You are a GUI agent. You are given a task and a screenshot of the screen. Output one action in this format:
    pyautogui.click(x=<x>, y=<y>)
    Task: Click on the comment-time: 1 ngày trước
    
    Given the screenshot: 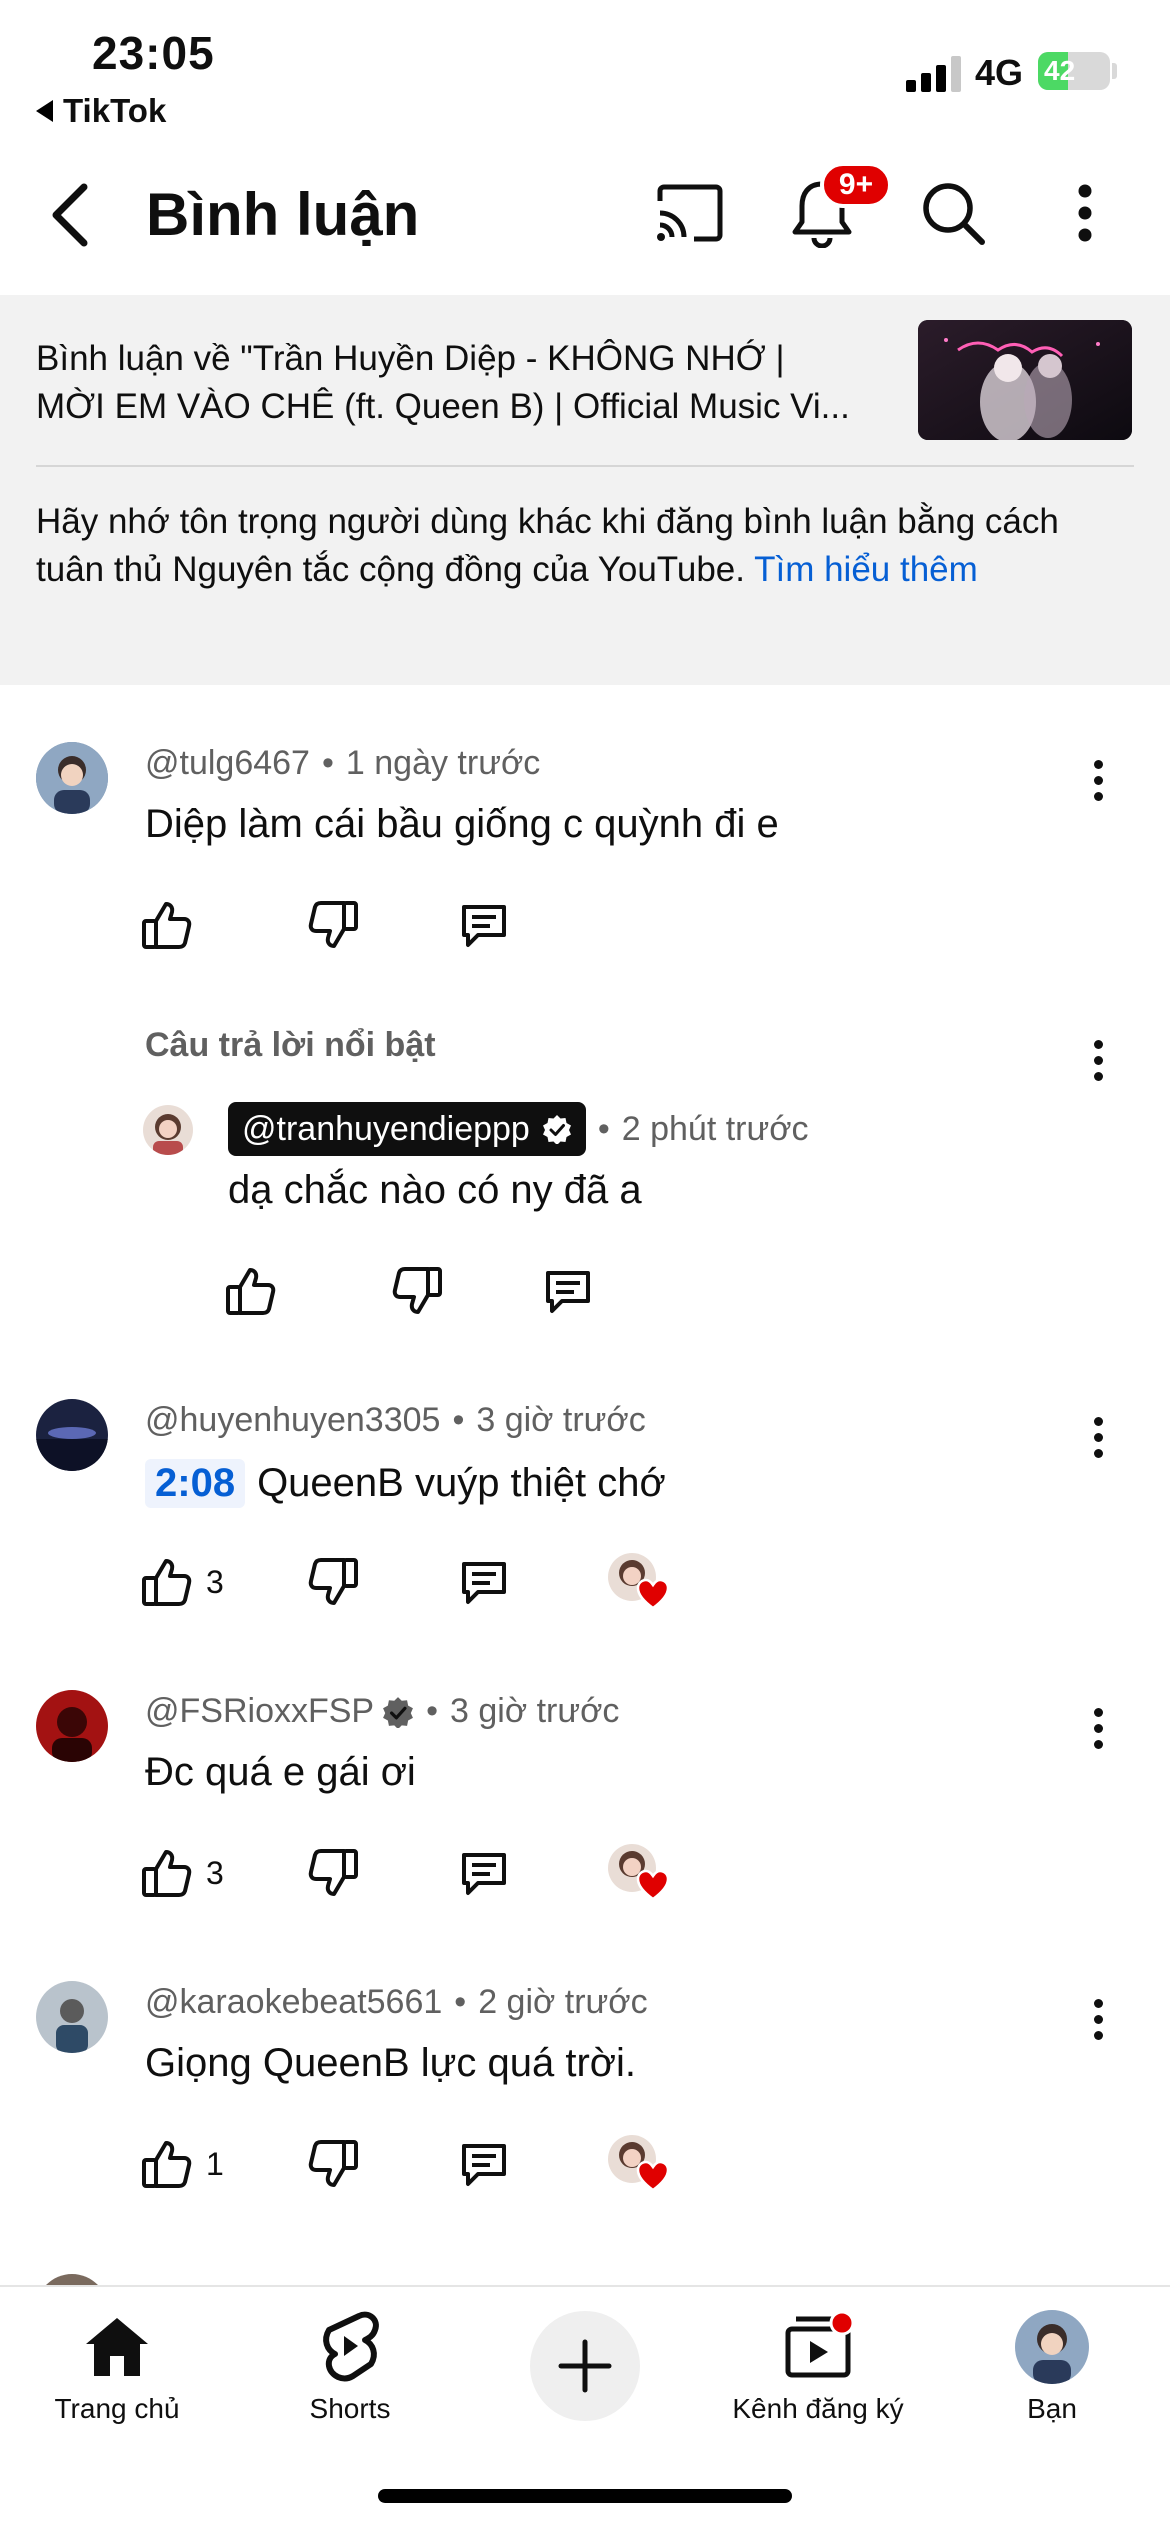 What is the action you would take?
    pyautogui.click(x=443, y=763)
    